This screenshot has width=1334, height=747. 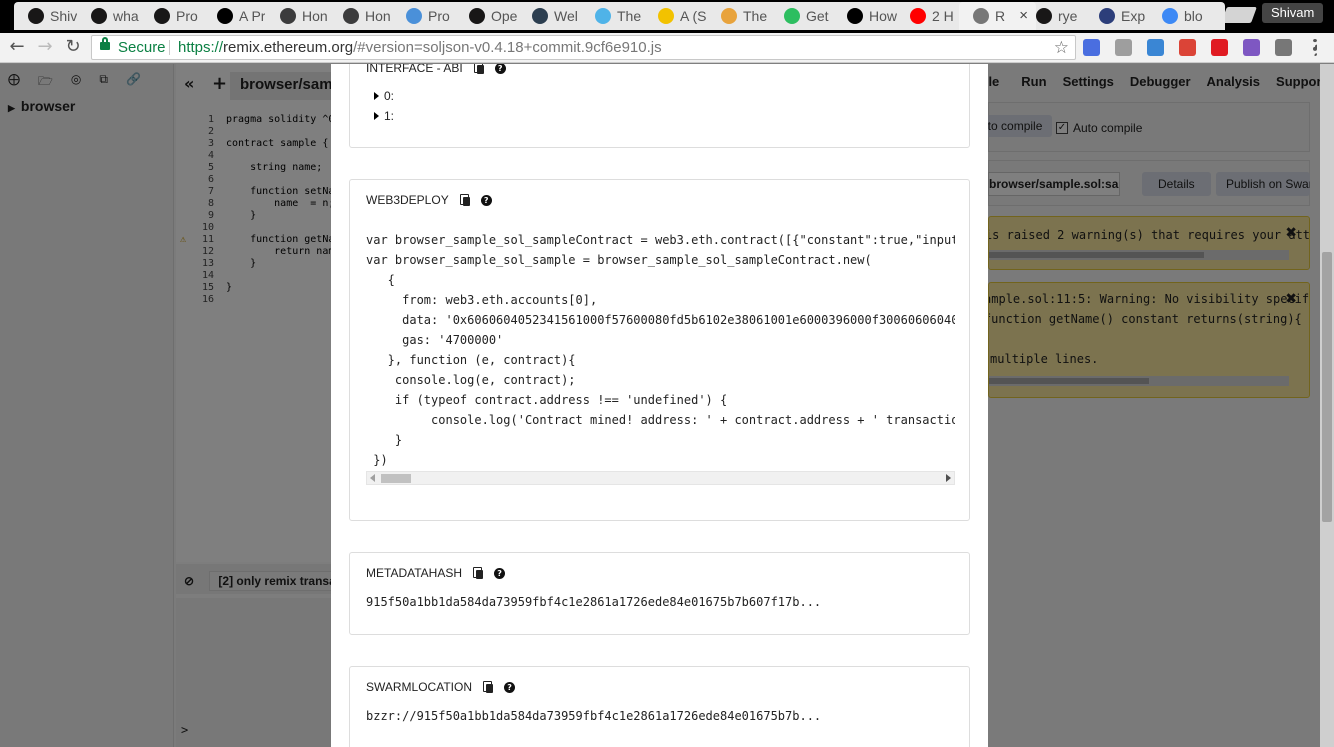 What do you see at coordinates (482, 300) in the screenshot?
I see `code-line: from: web3.eth.accounts[0],` at bounding box center [482, 300].